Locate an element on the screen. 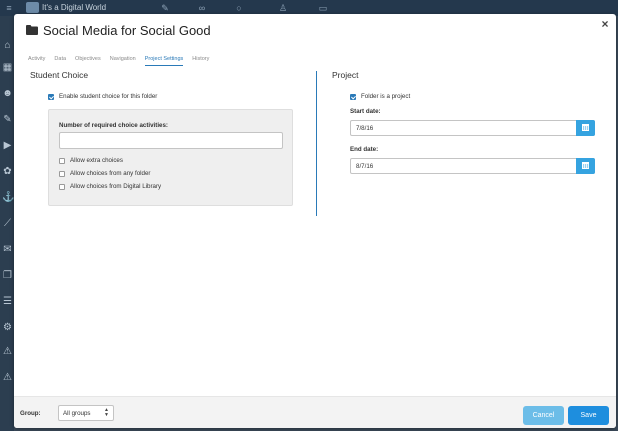  tab-history: History is located at coordinates (200, 60).